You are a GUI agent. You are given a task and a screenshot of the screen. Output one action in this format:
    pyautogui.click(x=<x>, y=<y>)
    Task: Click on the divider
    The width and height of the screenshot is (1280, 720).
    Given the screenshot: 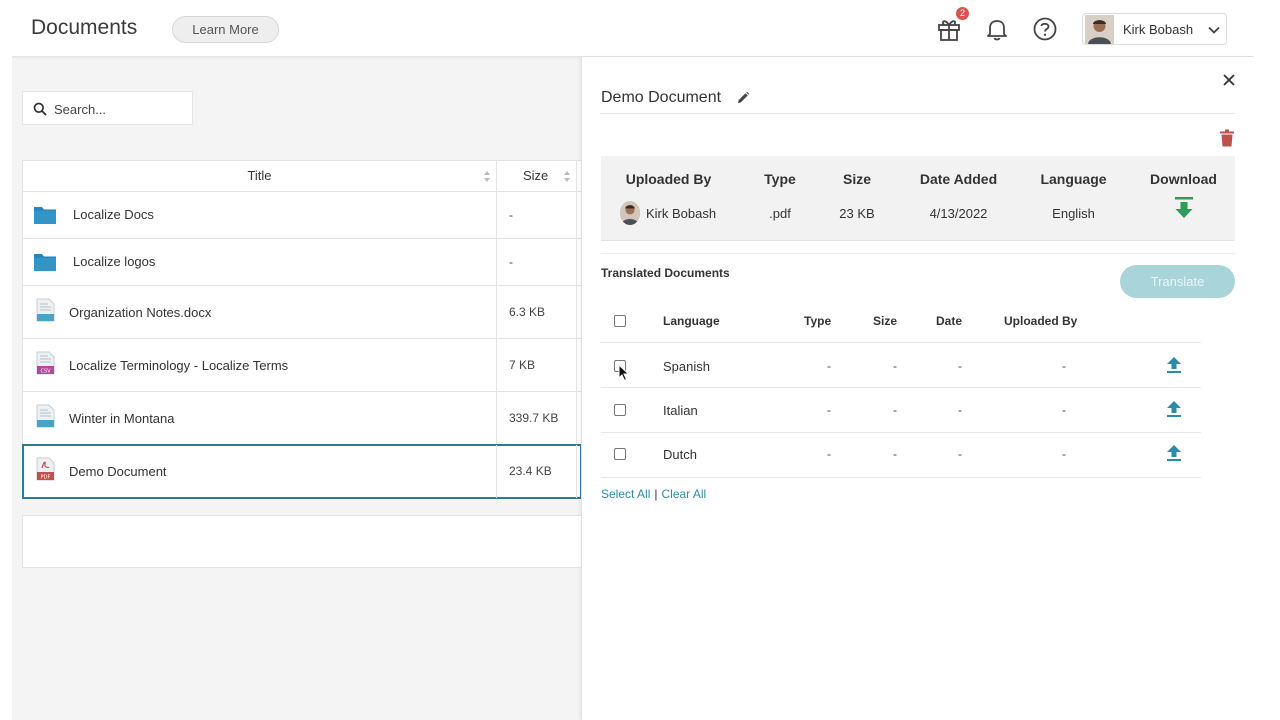 What is the action you would take?
    pyautogui.click(x=918, y=253)
    